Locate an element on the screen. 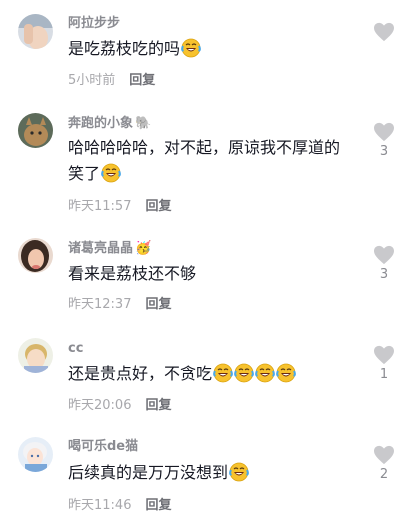 The height and width of the screenshot is (521, 411). comment-username: 阿拉步步 is located at coordinates (94, 24).